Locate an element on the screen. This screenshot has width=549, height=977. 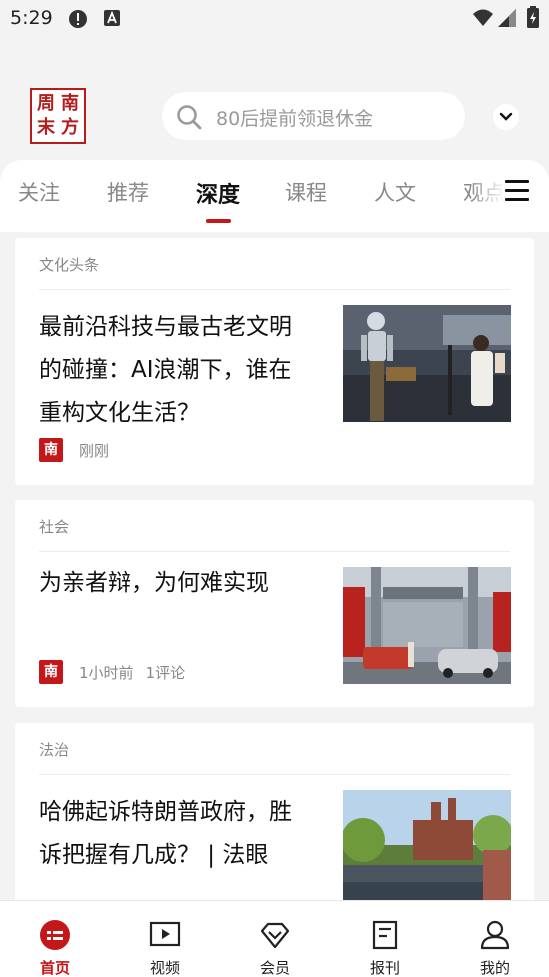
expand-button is located at coordinates (506, 117).